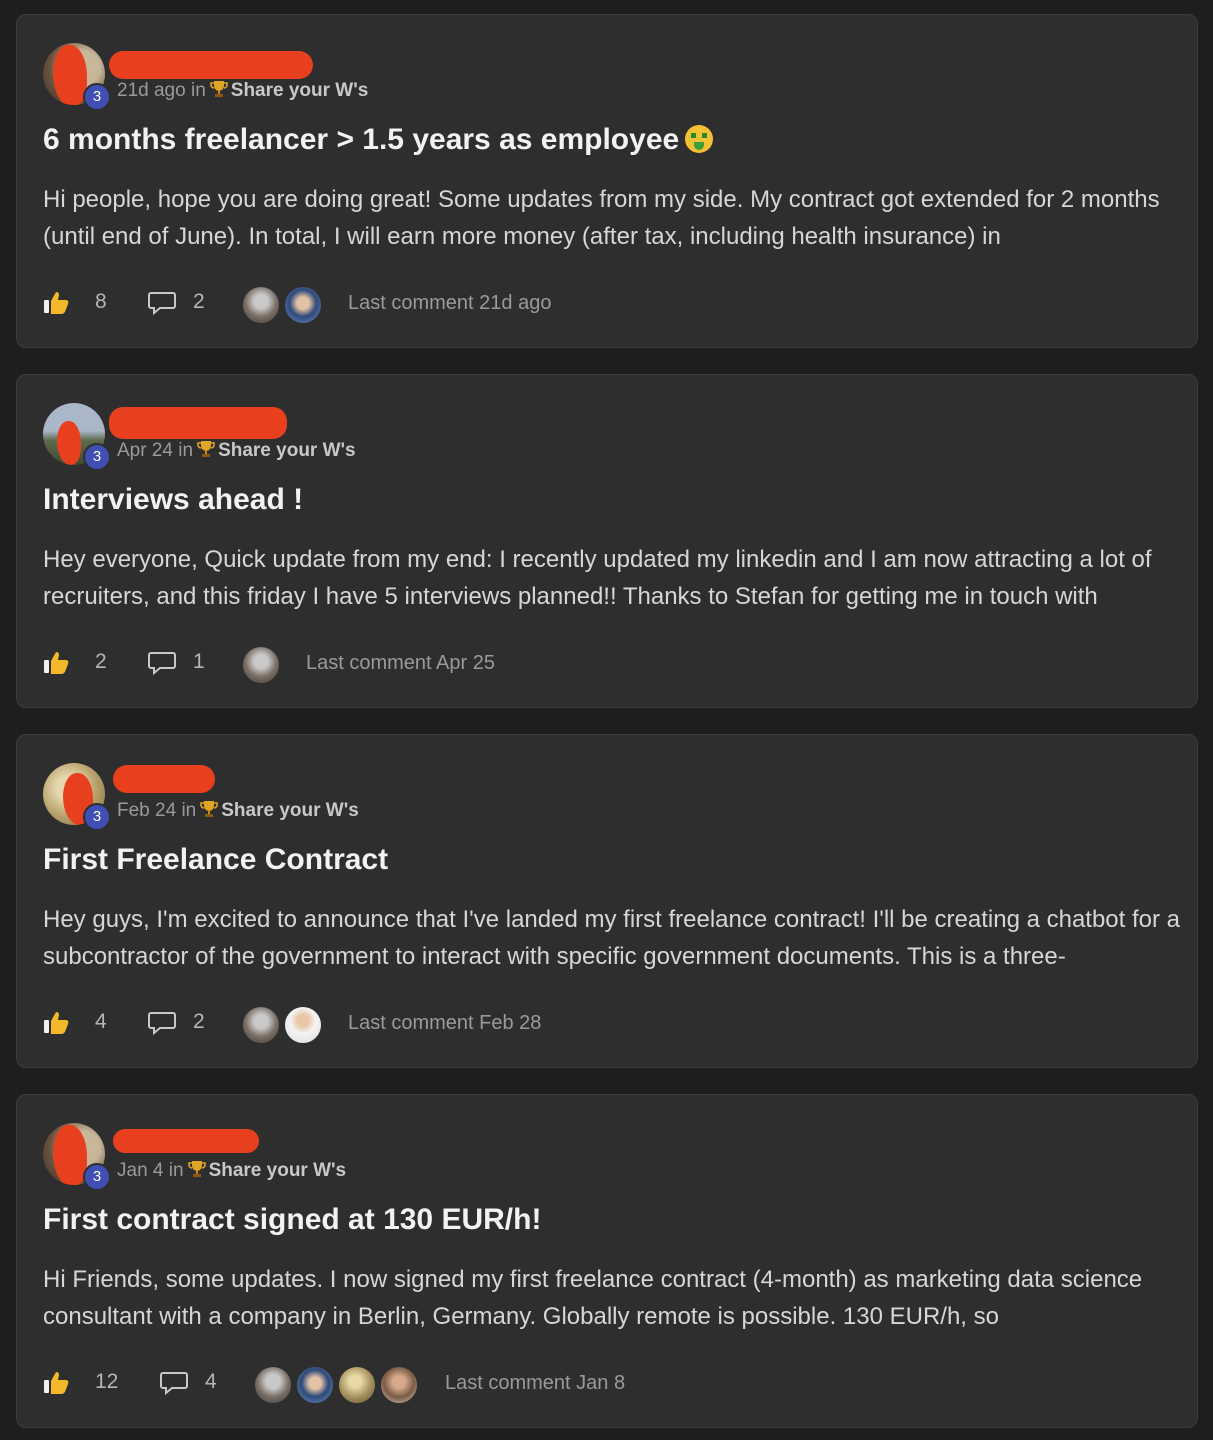  I want to click on post-title: First contract signed at 130 EUR/h!, so click(292, 1220).